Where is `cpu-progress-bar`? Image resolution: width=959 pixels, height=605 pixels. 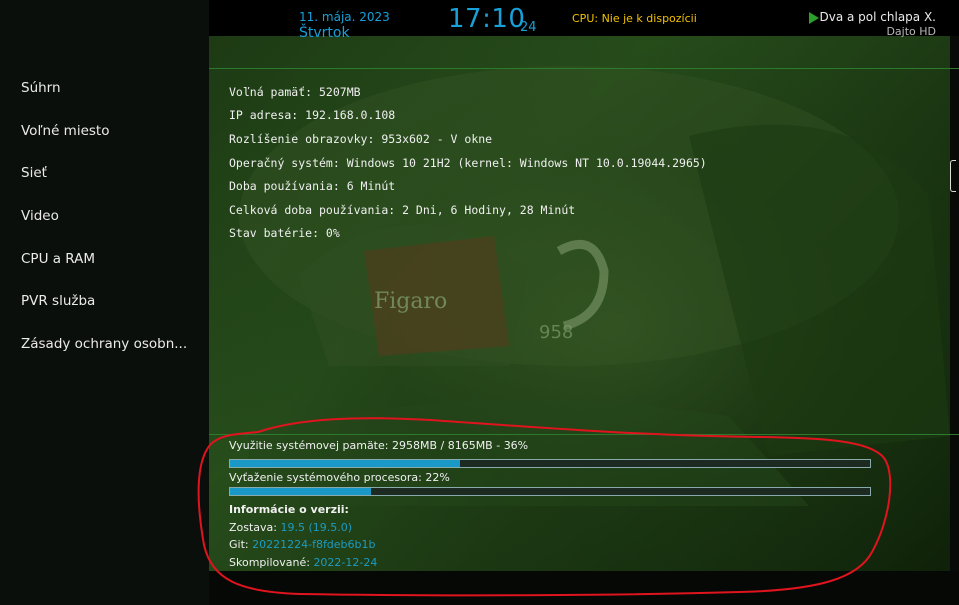 cpu-progress-bar is located at coordinates (550, 491).